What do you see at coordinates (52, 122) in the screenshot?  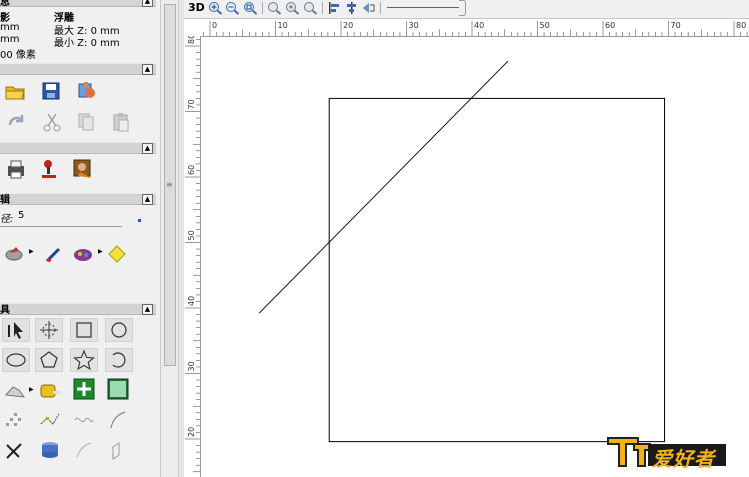 I see `cut-icon` at bounding box center [52, 122].